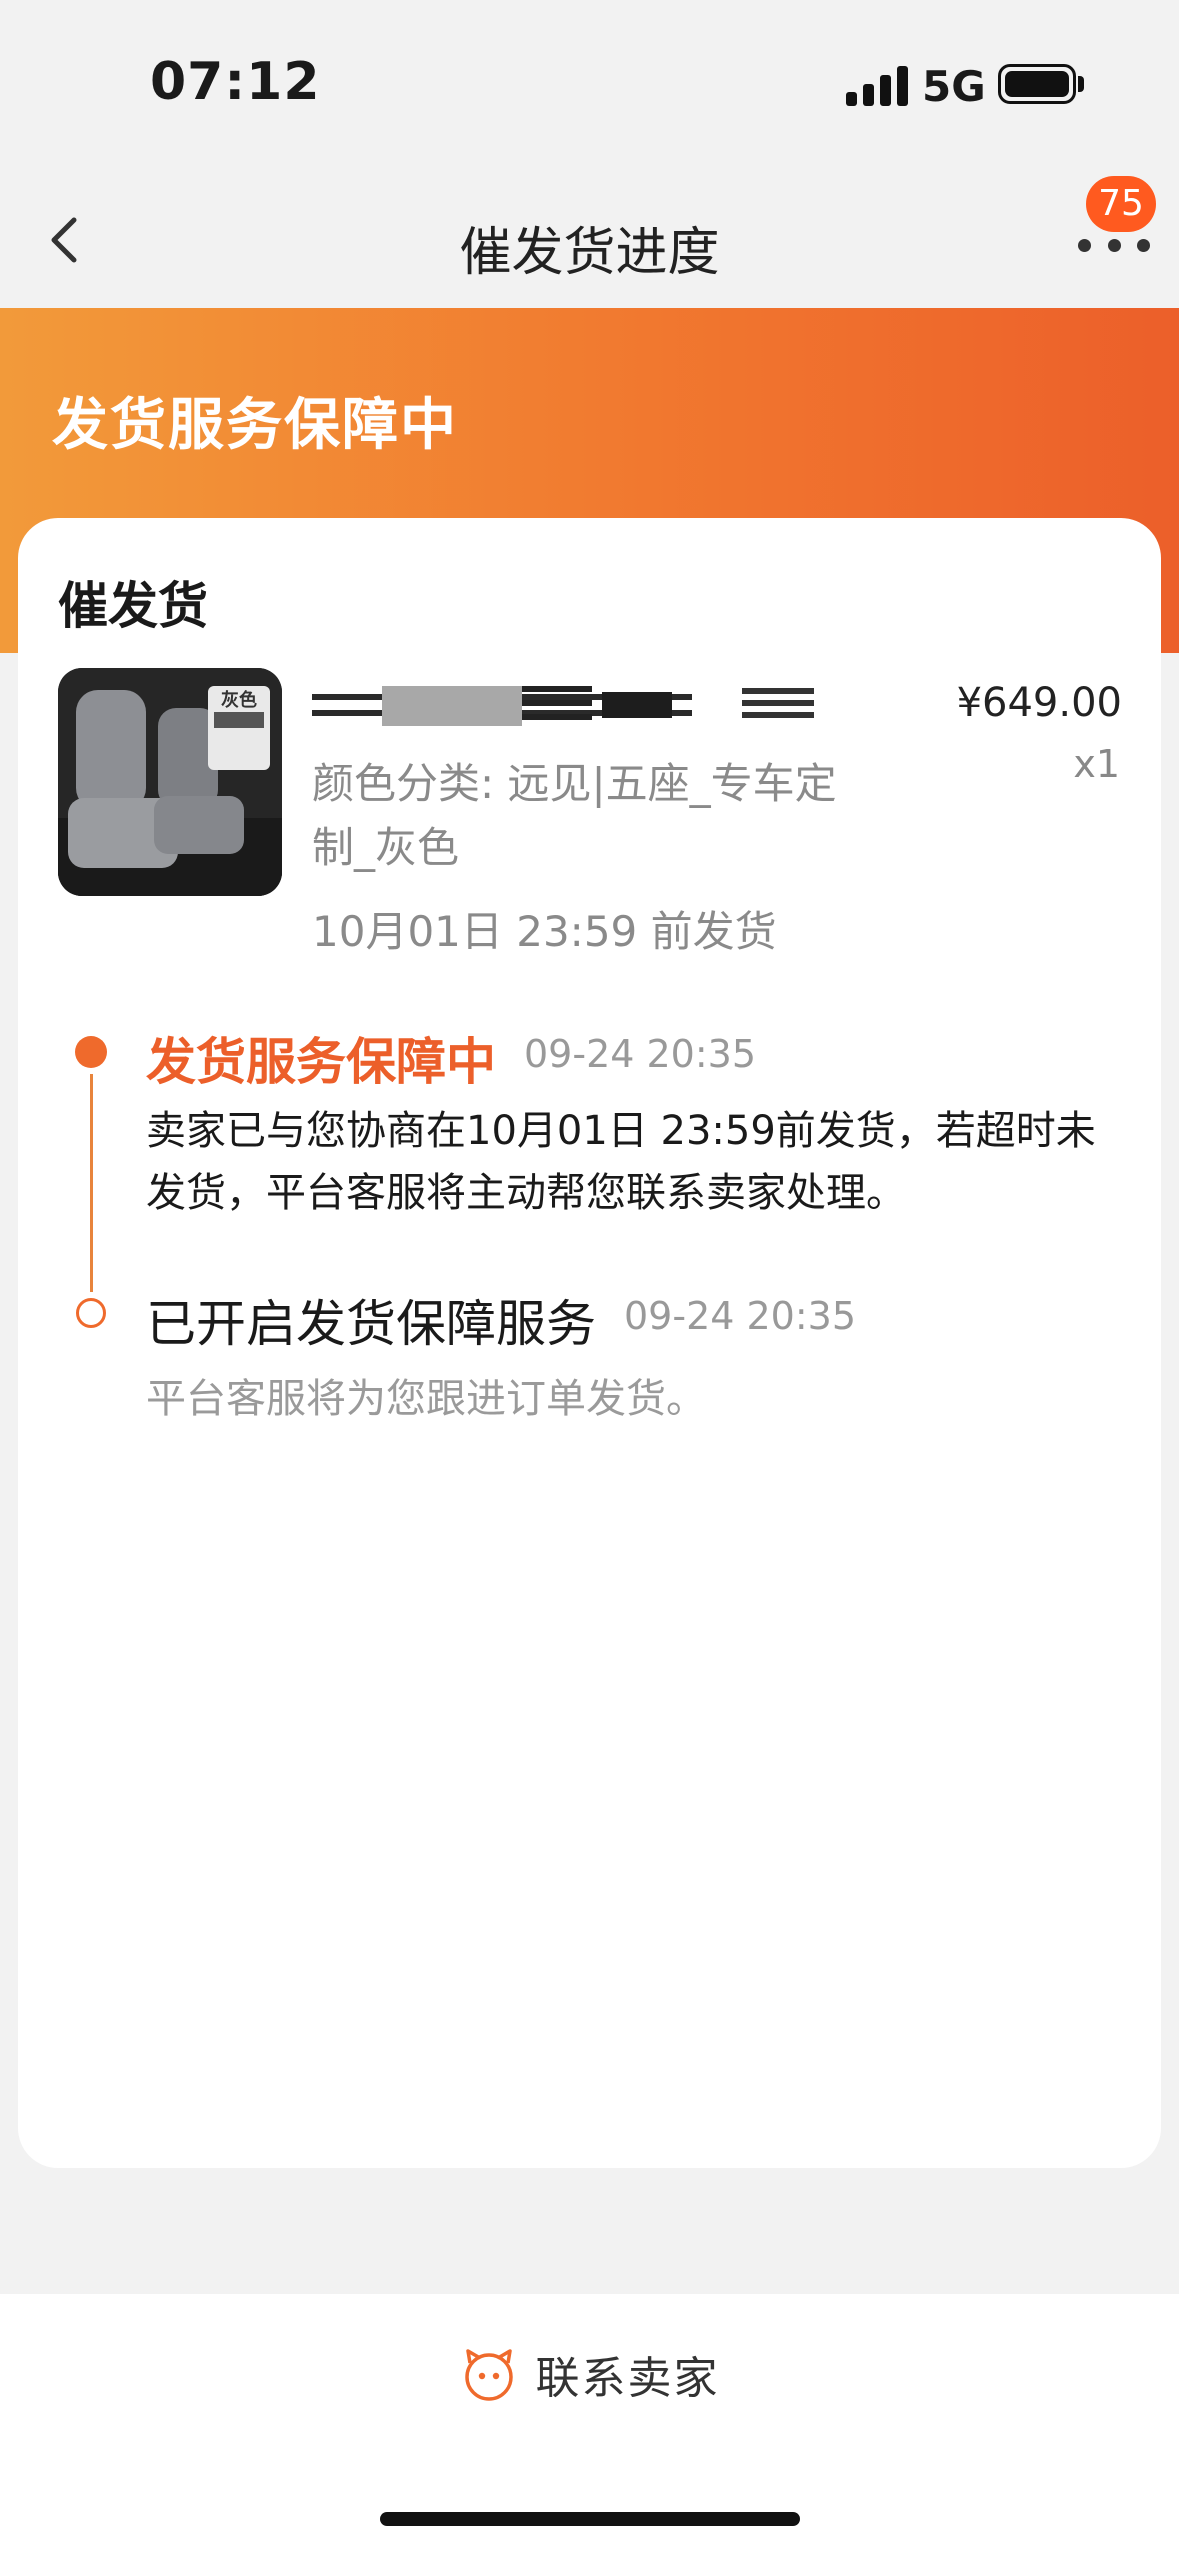 The image size is (1179, 2556). I want to click on signal-icon, so click(877, 84).